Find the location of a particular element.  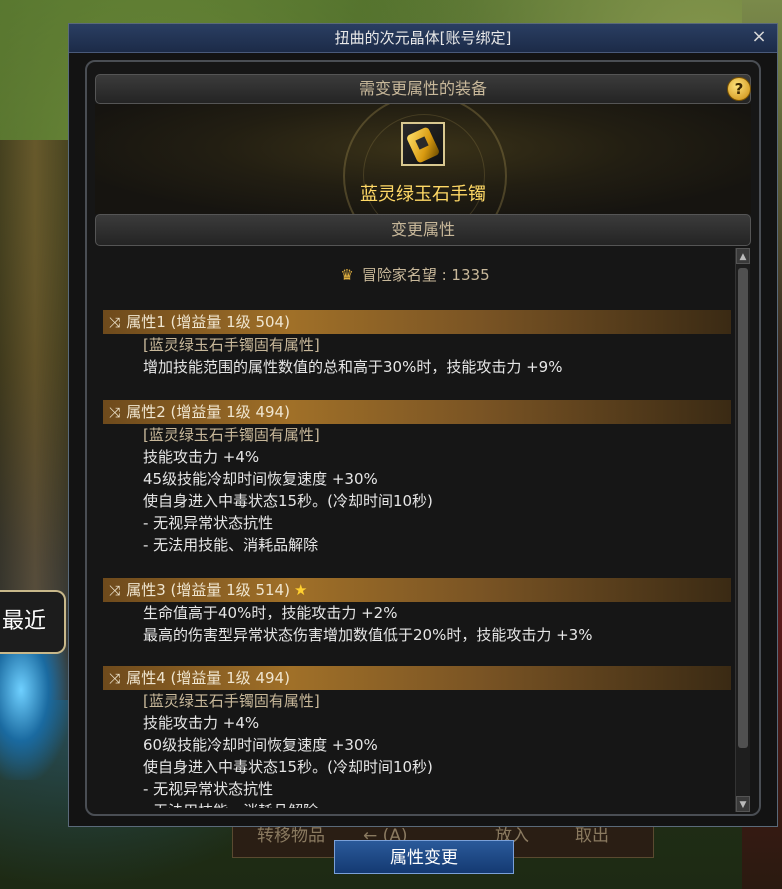

property-line: 生命值高于40%时，技能攻击力 +2% is located at coordinates (270, 613).